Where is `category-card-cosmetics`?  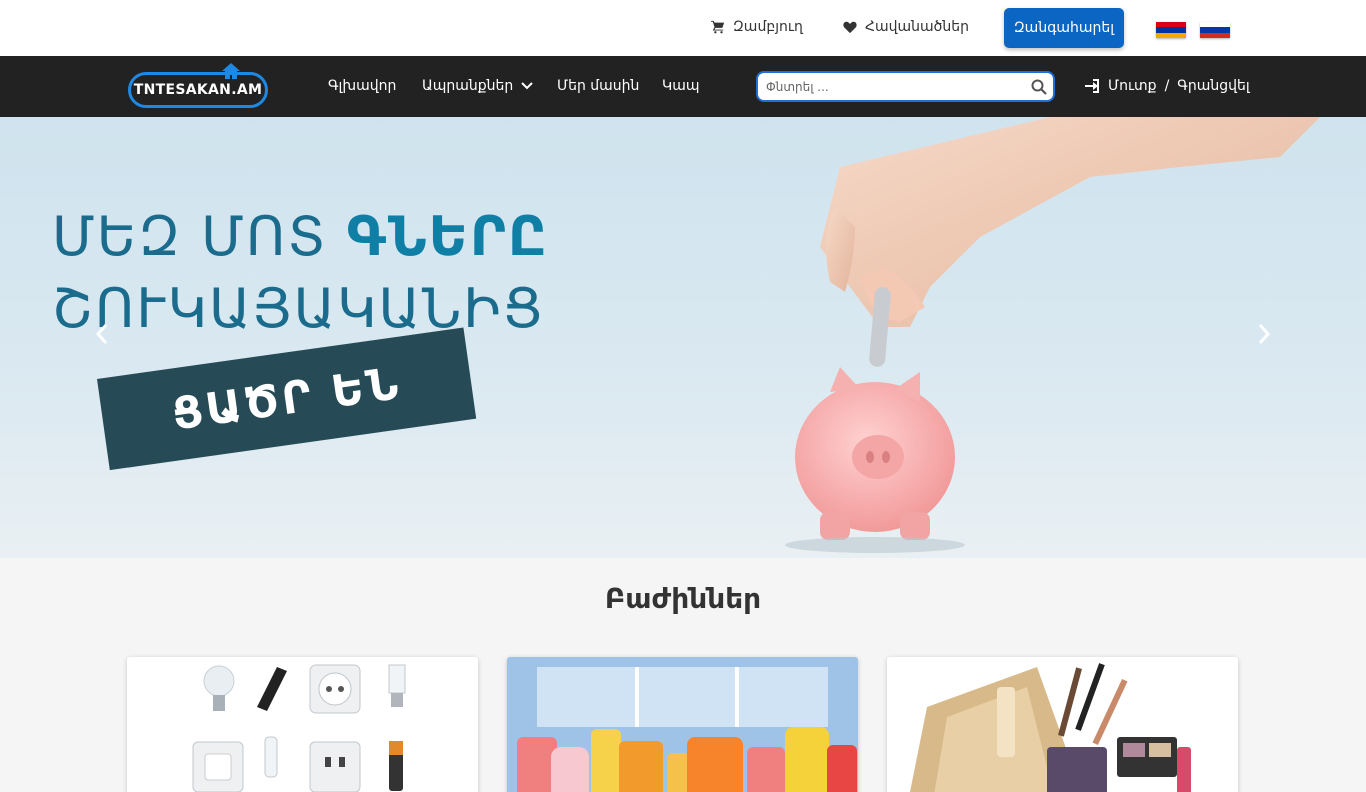
category-card-cosmetics is located at coordinates (1062, 724).